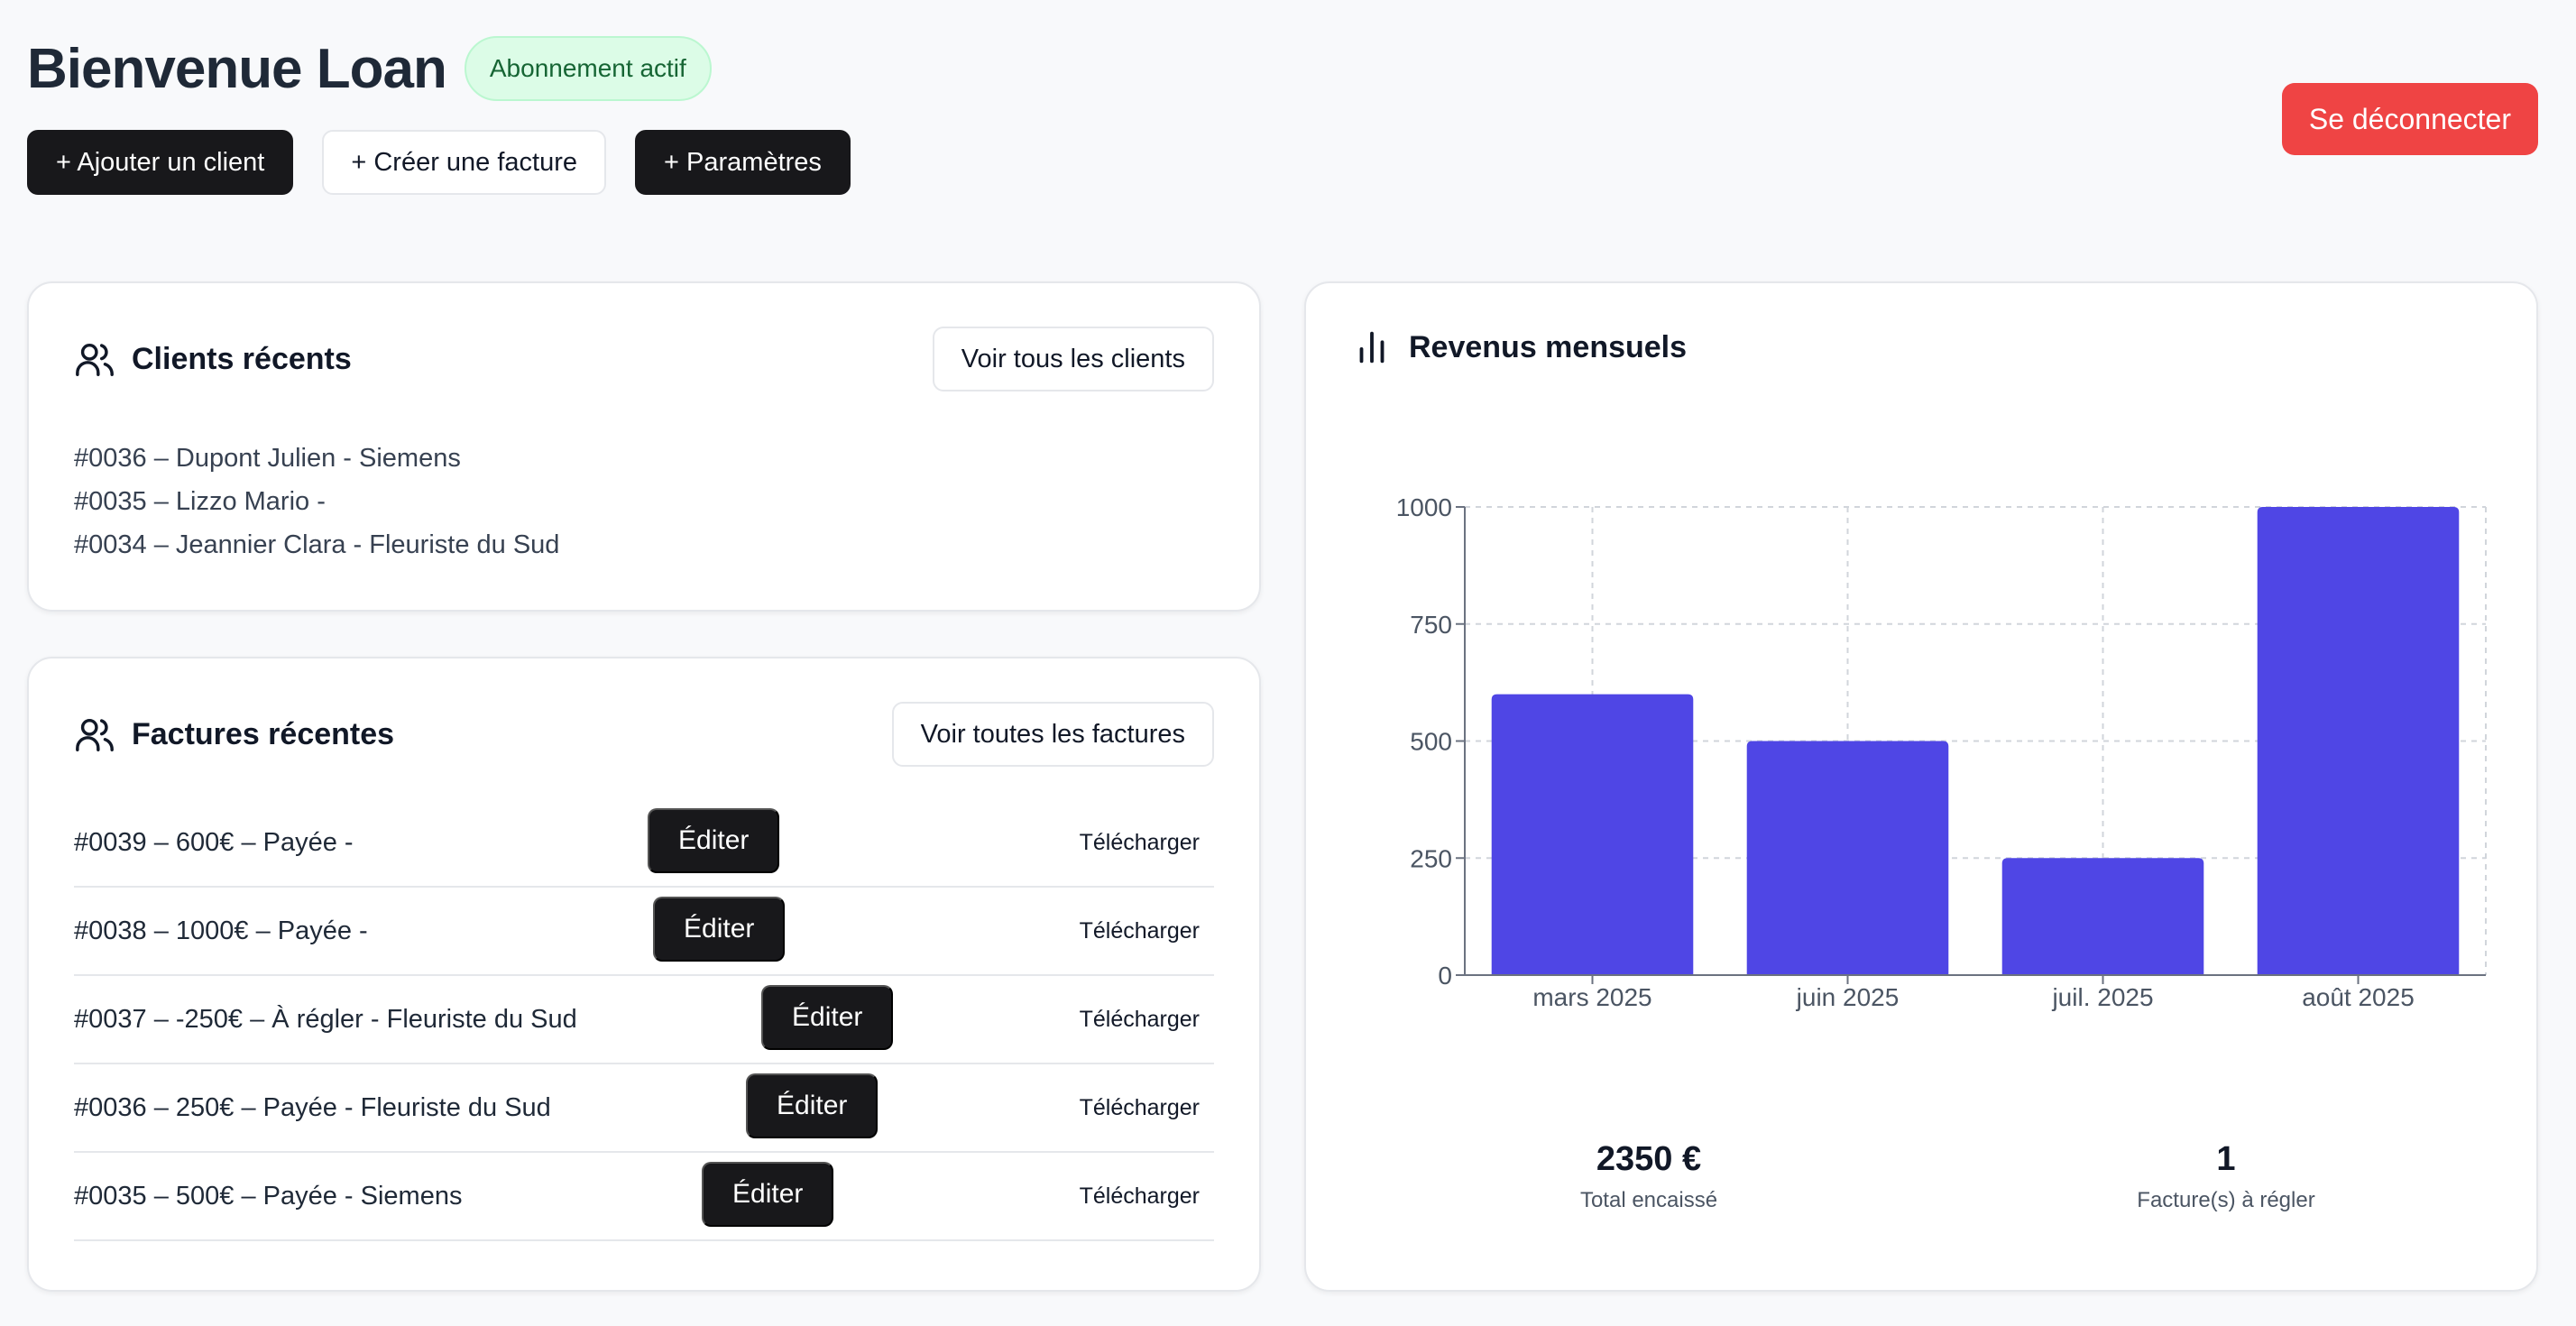 This screenshot has width=2576, height=1326. Describe the element at coordinates (1431, 858) in the screenshot. I see `y-tick-label: 250` at that location.